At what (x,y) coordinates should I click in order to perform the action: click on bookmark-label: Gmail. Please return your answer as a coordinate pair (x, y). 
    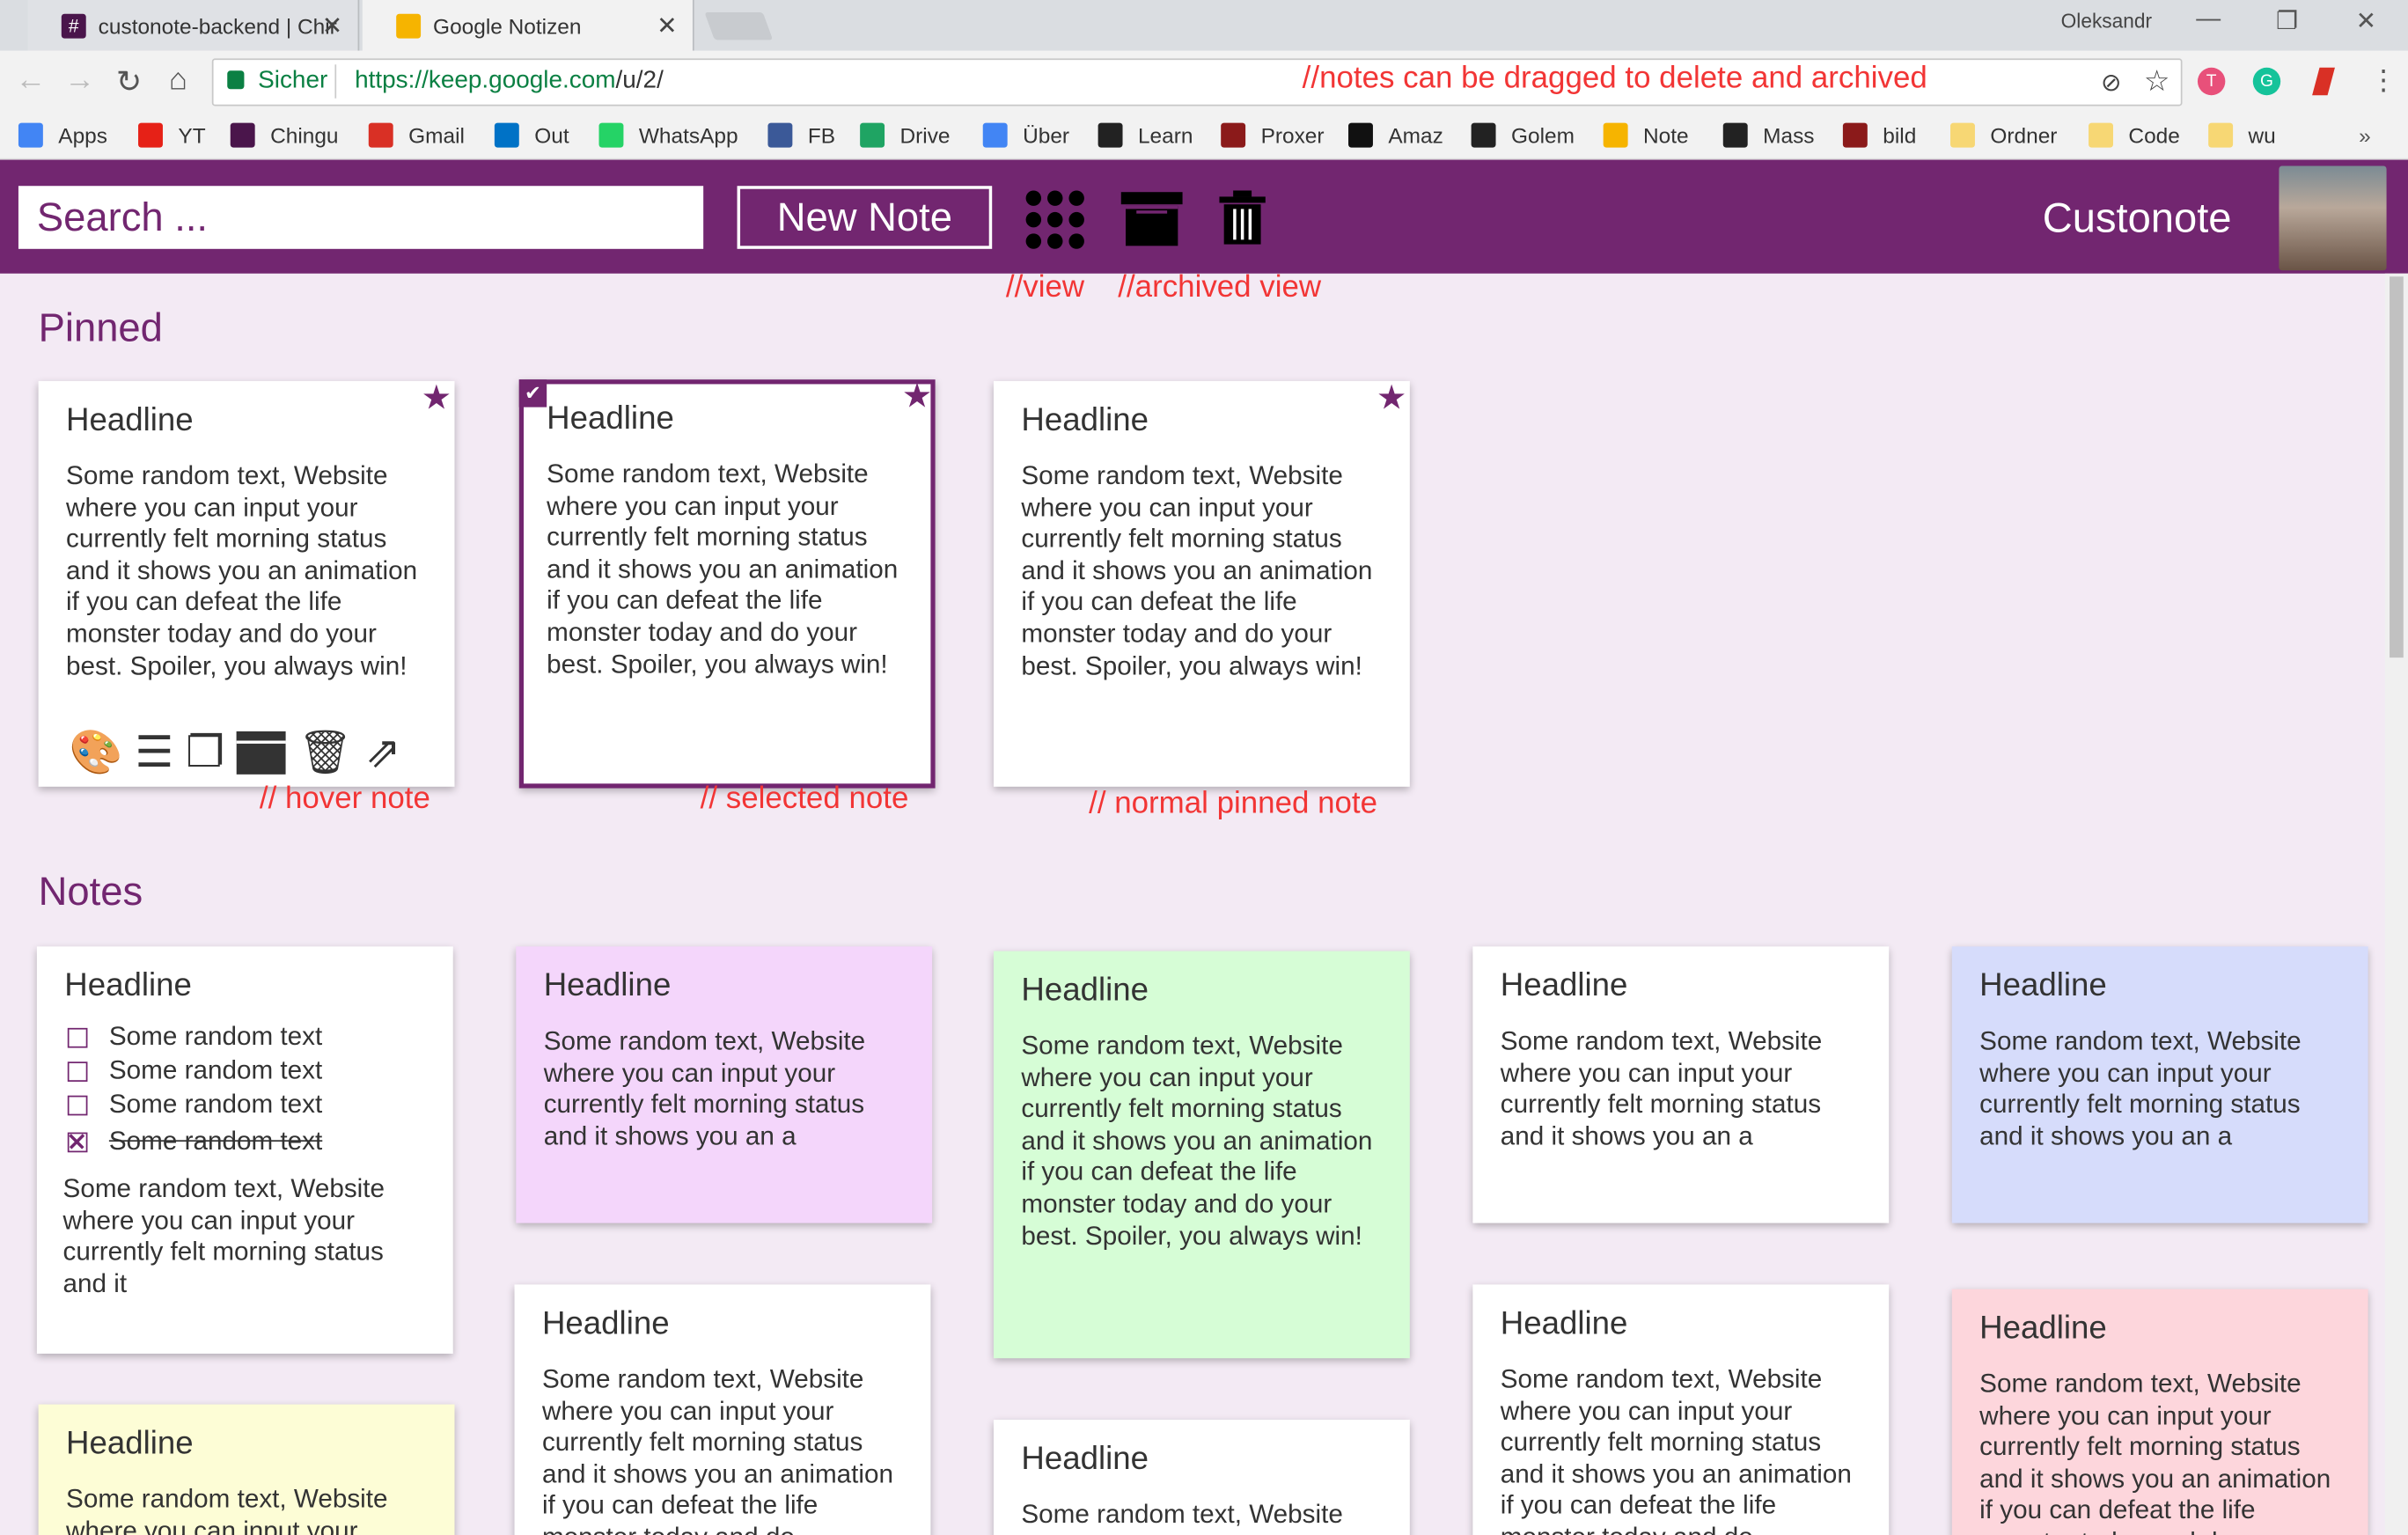
    Looking at the image, I should click on (436, 135).